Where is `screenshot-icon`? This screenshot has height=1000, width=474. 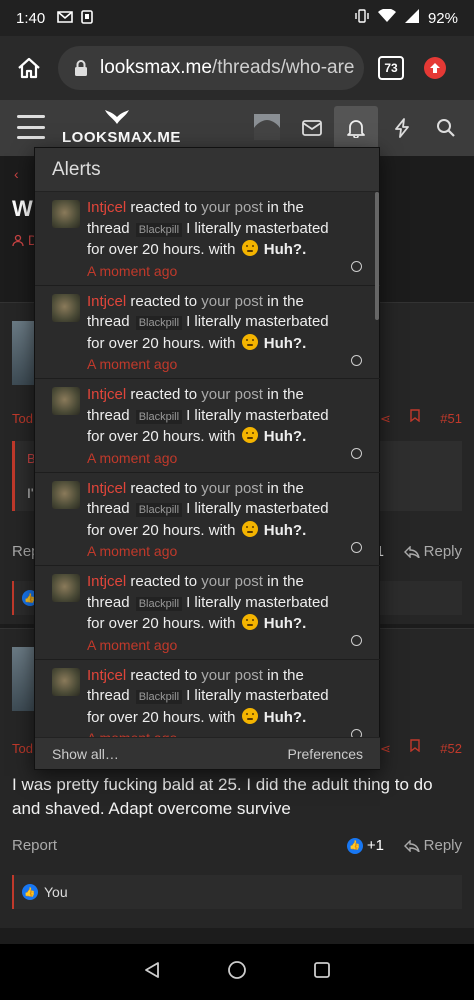 screenshot-icon is located at coordinates (87, 18).